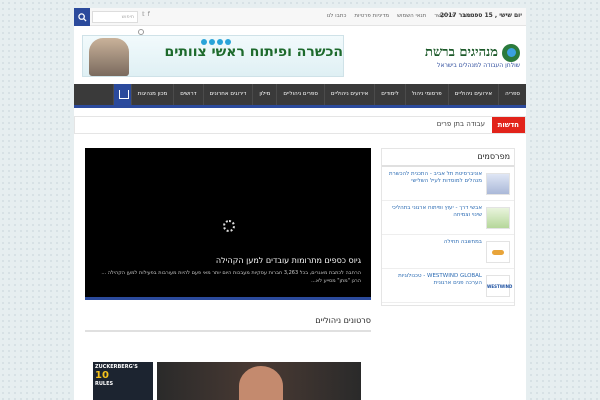  I want to click on thumbnail-main-video, so click(259, 381).